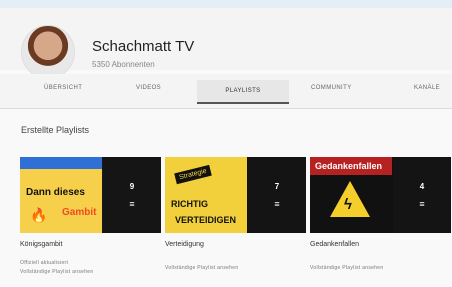 The width and height of the screenshot is (452, 287). Describe the element at coordinates (348, 204) in the screenshot. I see `bolt-icon: ϟ` at that location.